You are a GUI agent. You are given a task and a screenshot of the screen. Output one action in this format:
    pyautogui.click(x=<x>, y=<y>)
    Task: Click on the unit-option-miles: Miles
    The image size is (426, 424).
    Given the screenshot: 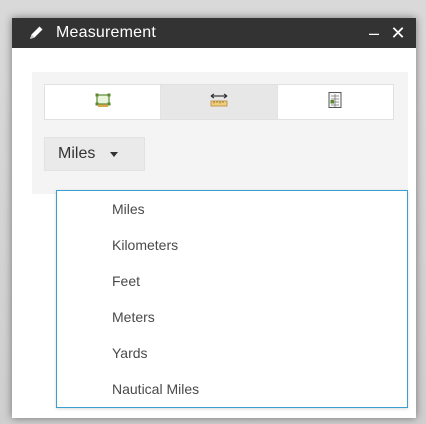 What is the action you would take?
    pyautogui.click(x=232, y=209)
    